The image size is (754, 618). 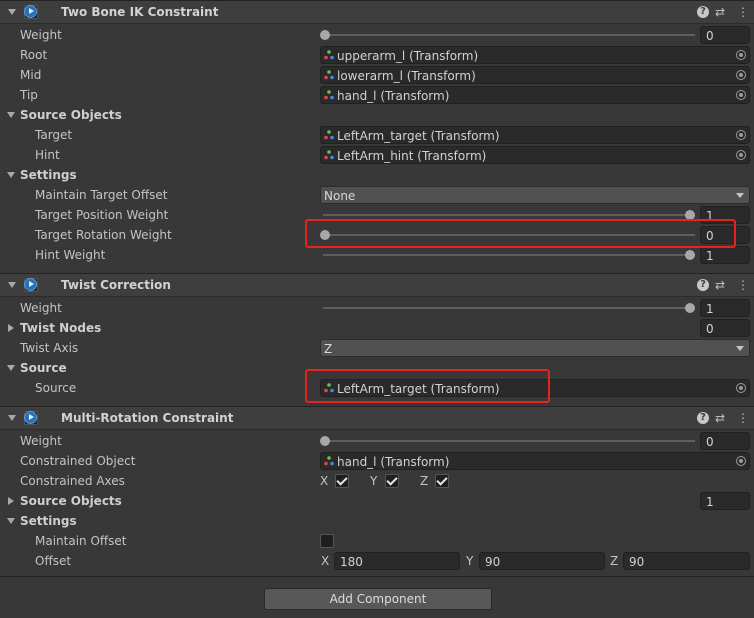 I want to click on hint-weight-input: 1, so click(x=725, y=255).